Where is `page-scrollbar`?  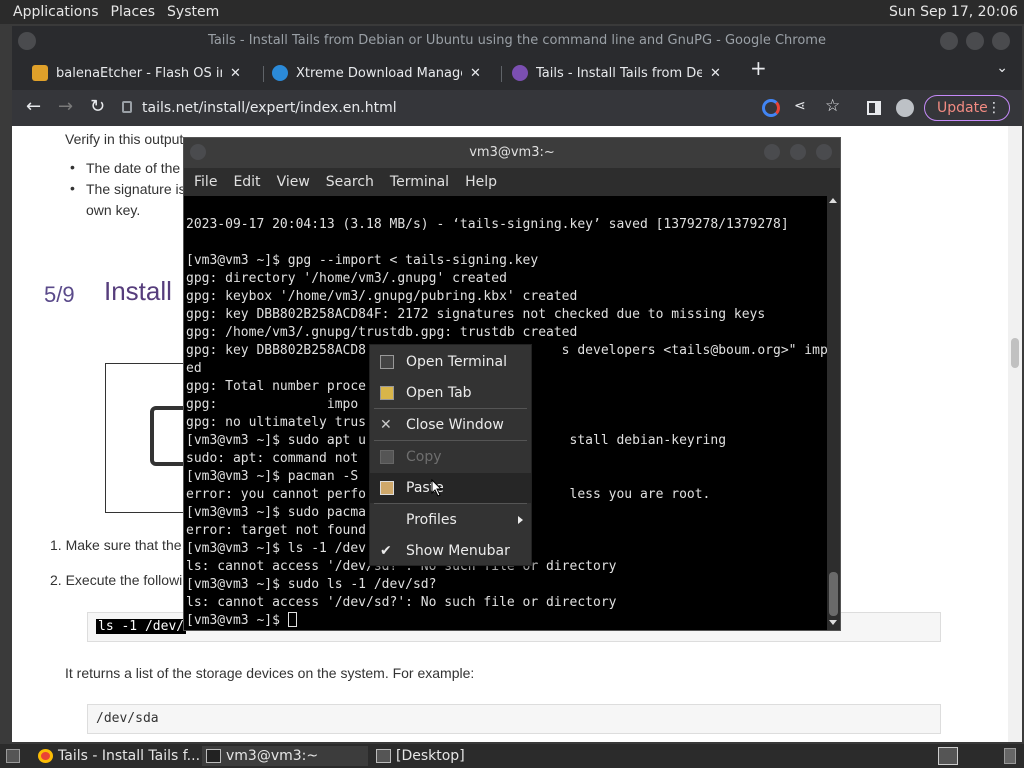
page-scrollbar is located at coordinates (1015, 434).